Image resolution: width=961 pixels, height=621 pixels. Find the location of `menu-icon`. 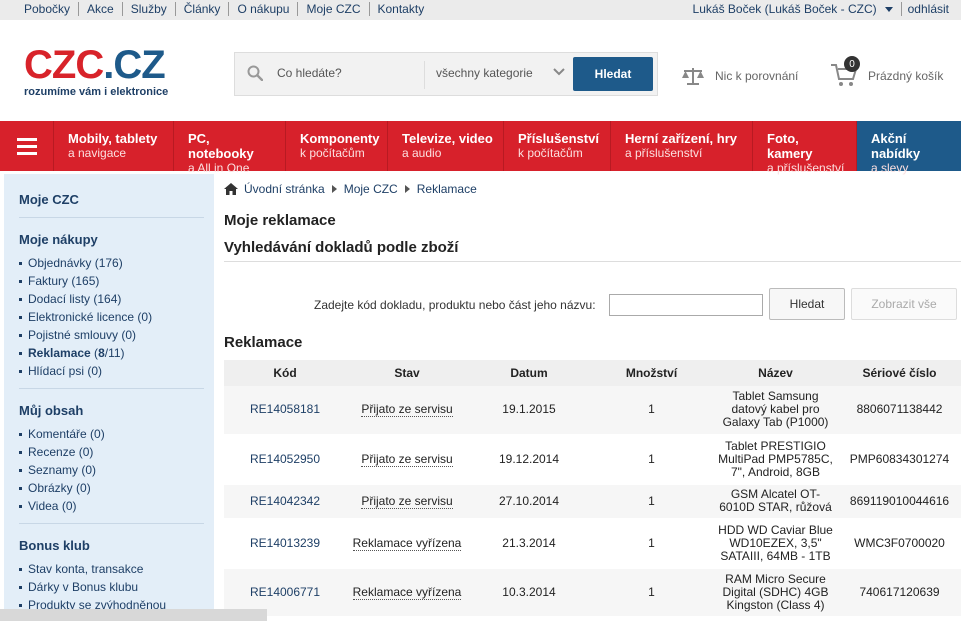

menu-icon is located at coordinates (27, 146).